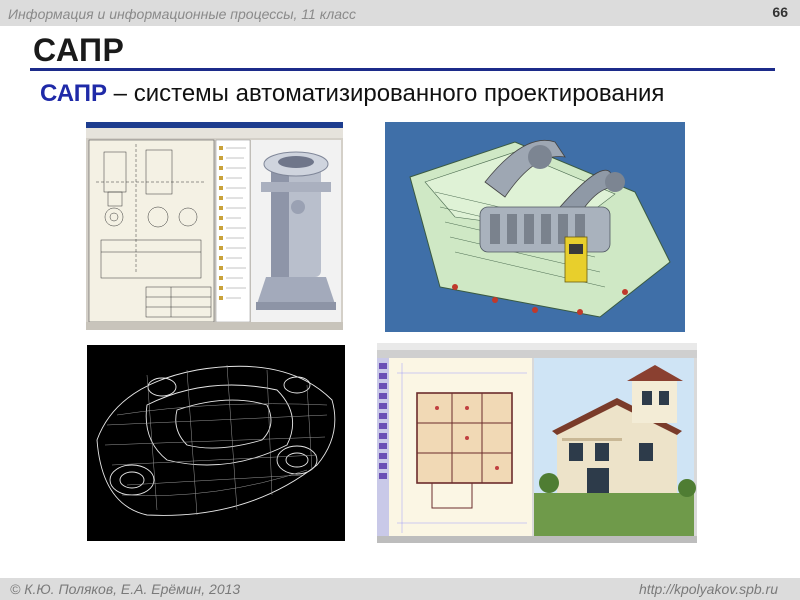 The image size is (800, 600). What do you see at coordinates (73, 93) in the screenshot?
I see `subtitle-term: САПР` at bounding box center [73, 93].